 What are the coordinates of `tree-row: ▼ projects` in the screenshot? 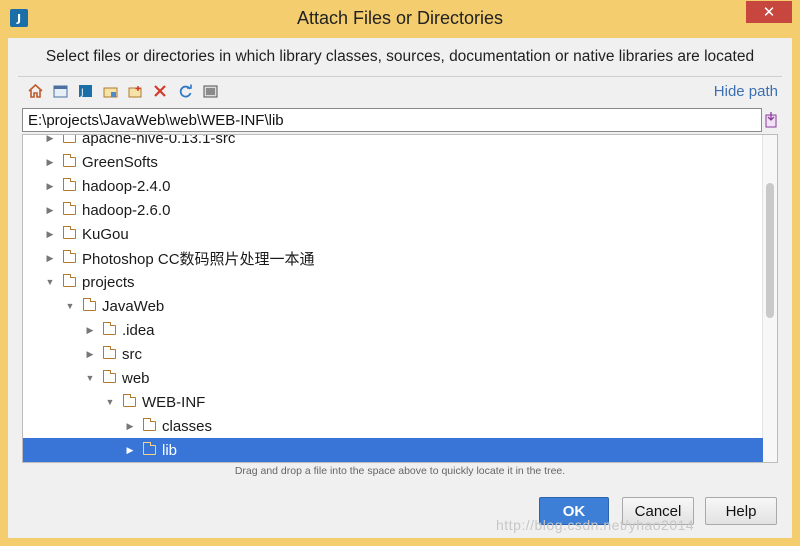 It's located at (393, 282).